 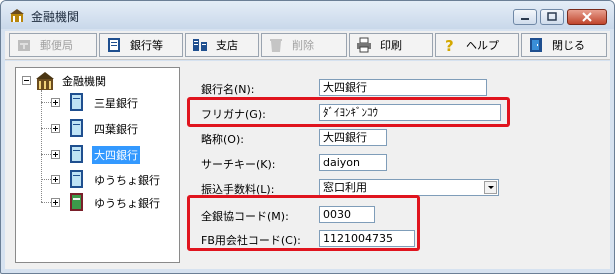 I want to click on tree-item-label: 四葉銀行, so click(x=116, y=129).